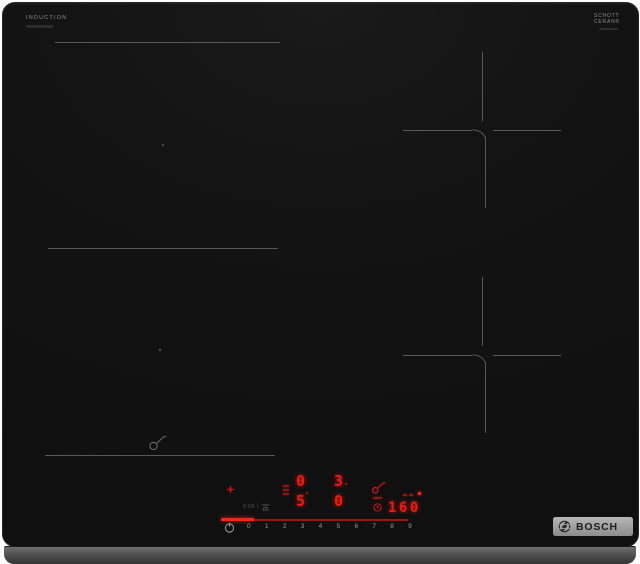 The height and width of the screenshot is (564, 640). I want to click on power-level-0: 0, so click(249, 527).